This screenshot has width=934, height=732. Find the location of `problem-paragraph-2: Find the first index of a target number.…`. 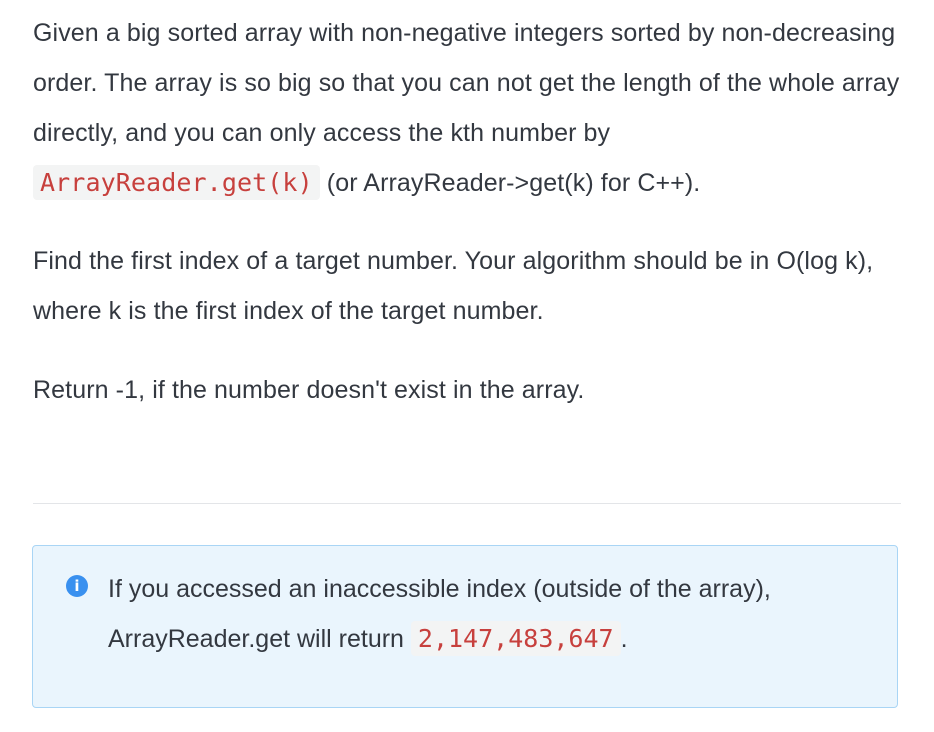

problem-paragraph-2: Find the first index of a target number.… is located at coordinates (453, 286).